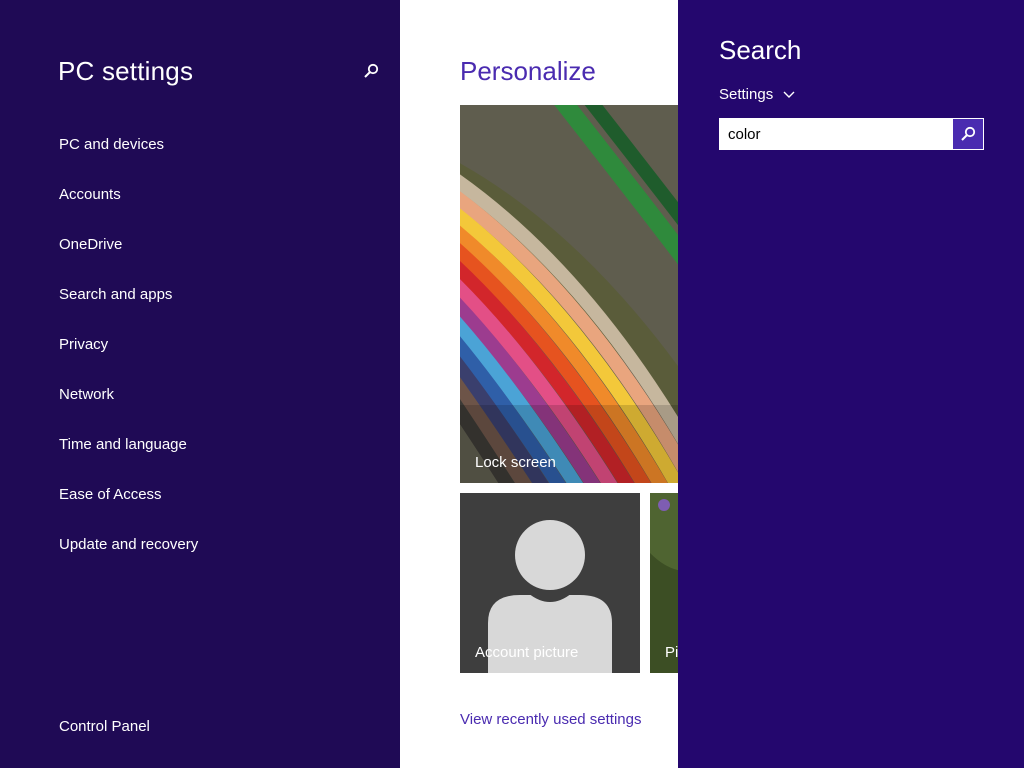  Describe the element at coordinates (128, 310) in the screenshot. I see `nav-item-search-and-apps: Search and apps` at that location.